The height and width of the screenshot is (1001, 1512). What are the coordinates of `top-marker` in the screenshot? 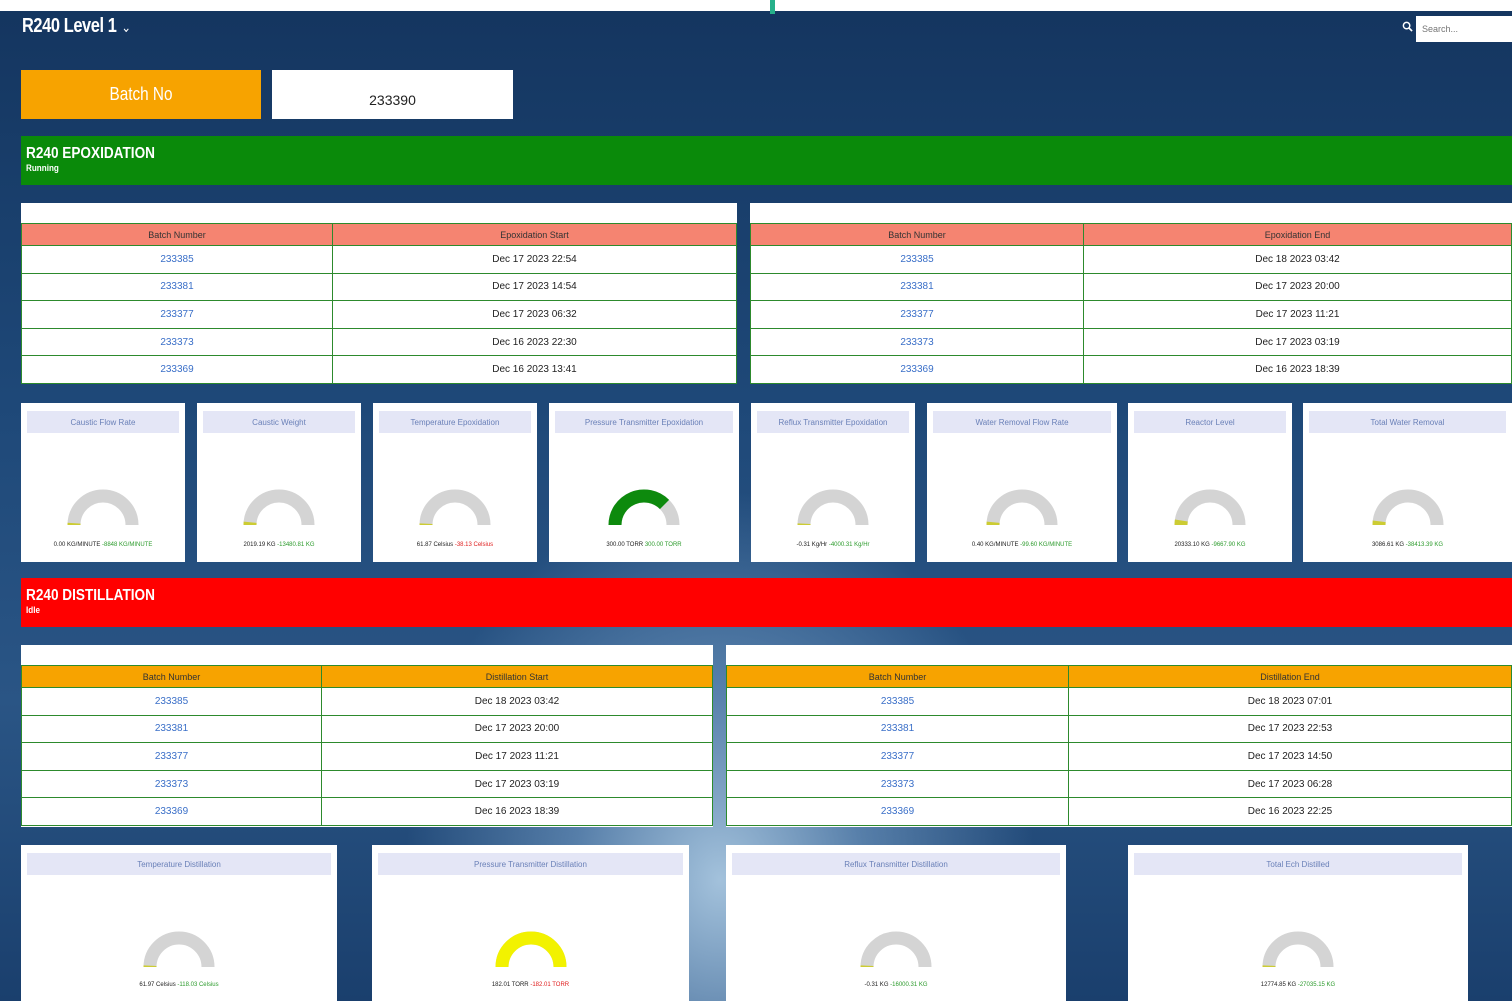 It's located at (772, 7).